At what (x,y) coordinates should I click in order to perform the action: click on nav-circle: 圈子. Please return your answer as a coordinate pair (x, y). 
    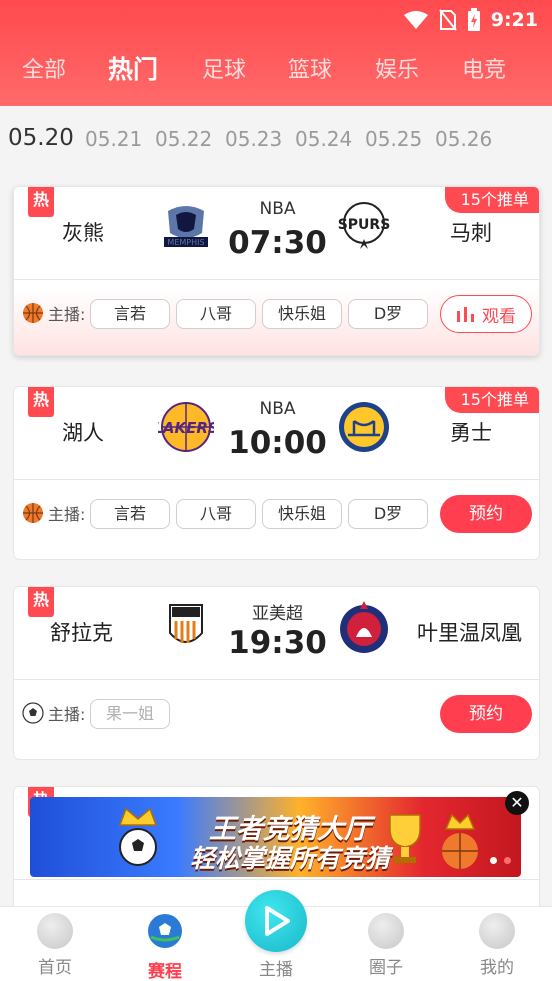
    Looking at the image, I should click on (386, 945).